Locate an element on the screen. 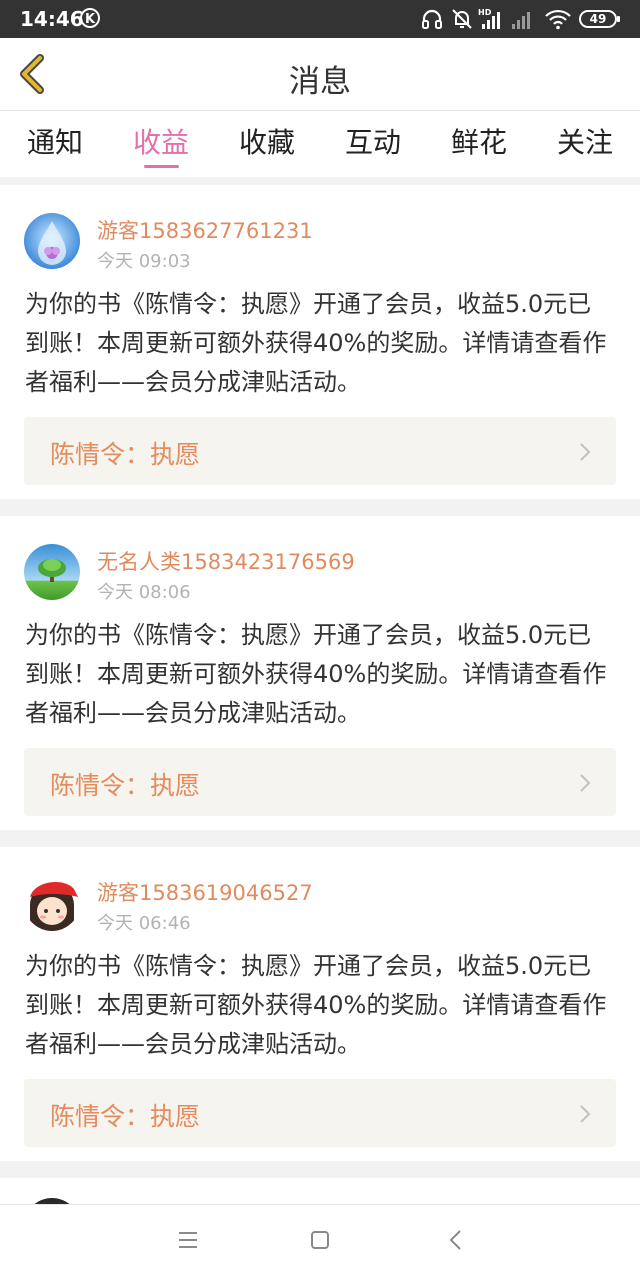  tab-follow: 关注 is located at coordinates (585, 141).